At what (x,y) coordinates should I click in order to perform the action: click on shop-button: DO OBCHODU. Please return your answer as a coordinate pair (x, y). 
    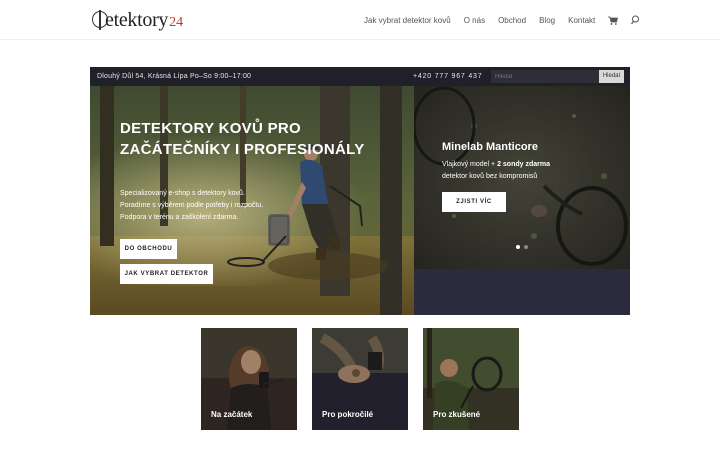
    Looking at the image, I should click on (148, 249).